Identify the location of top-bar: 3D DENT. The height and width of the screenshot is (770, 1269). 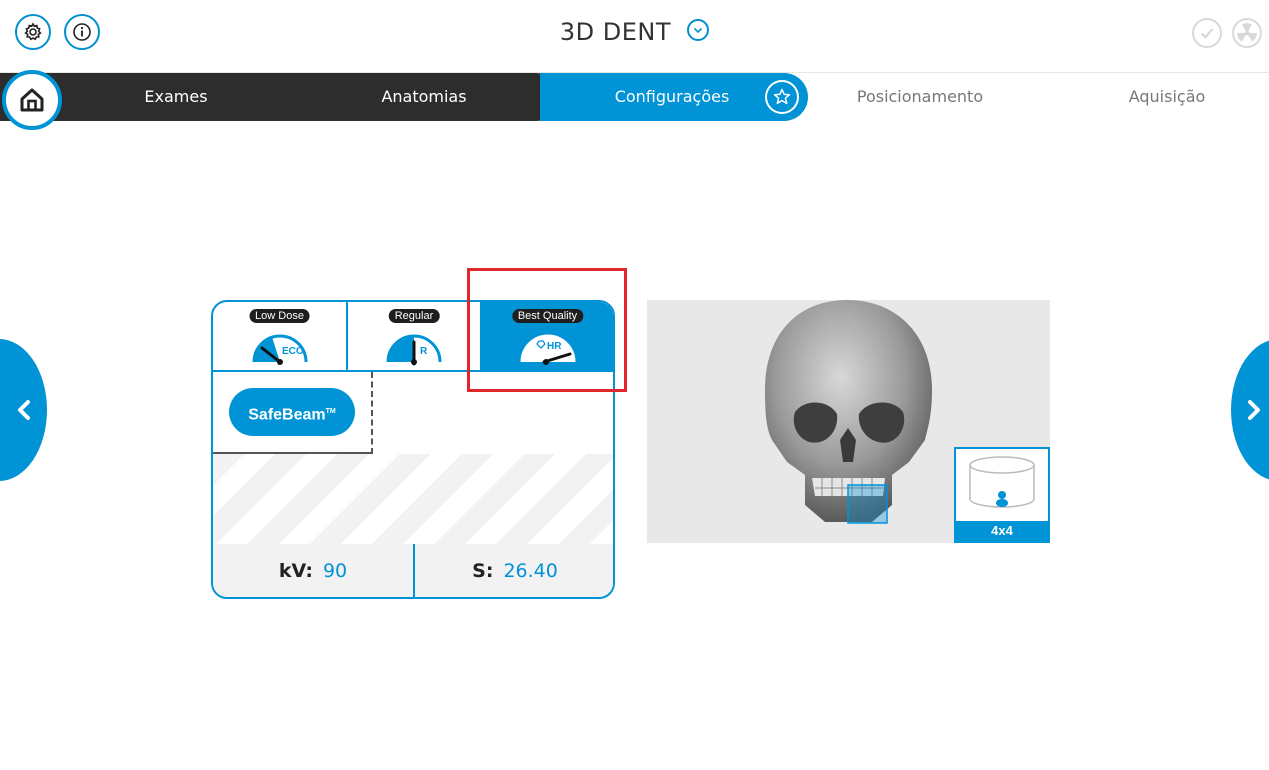
(634, 36).